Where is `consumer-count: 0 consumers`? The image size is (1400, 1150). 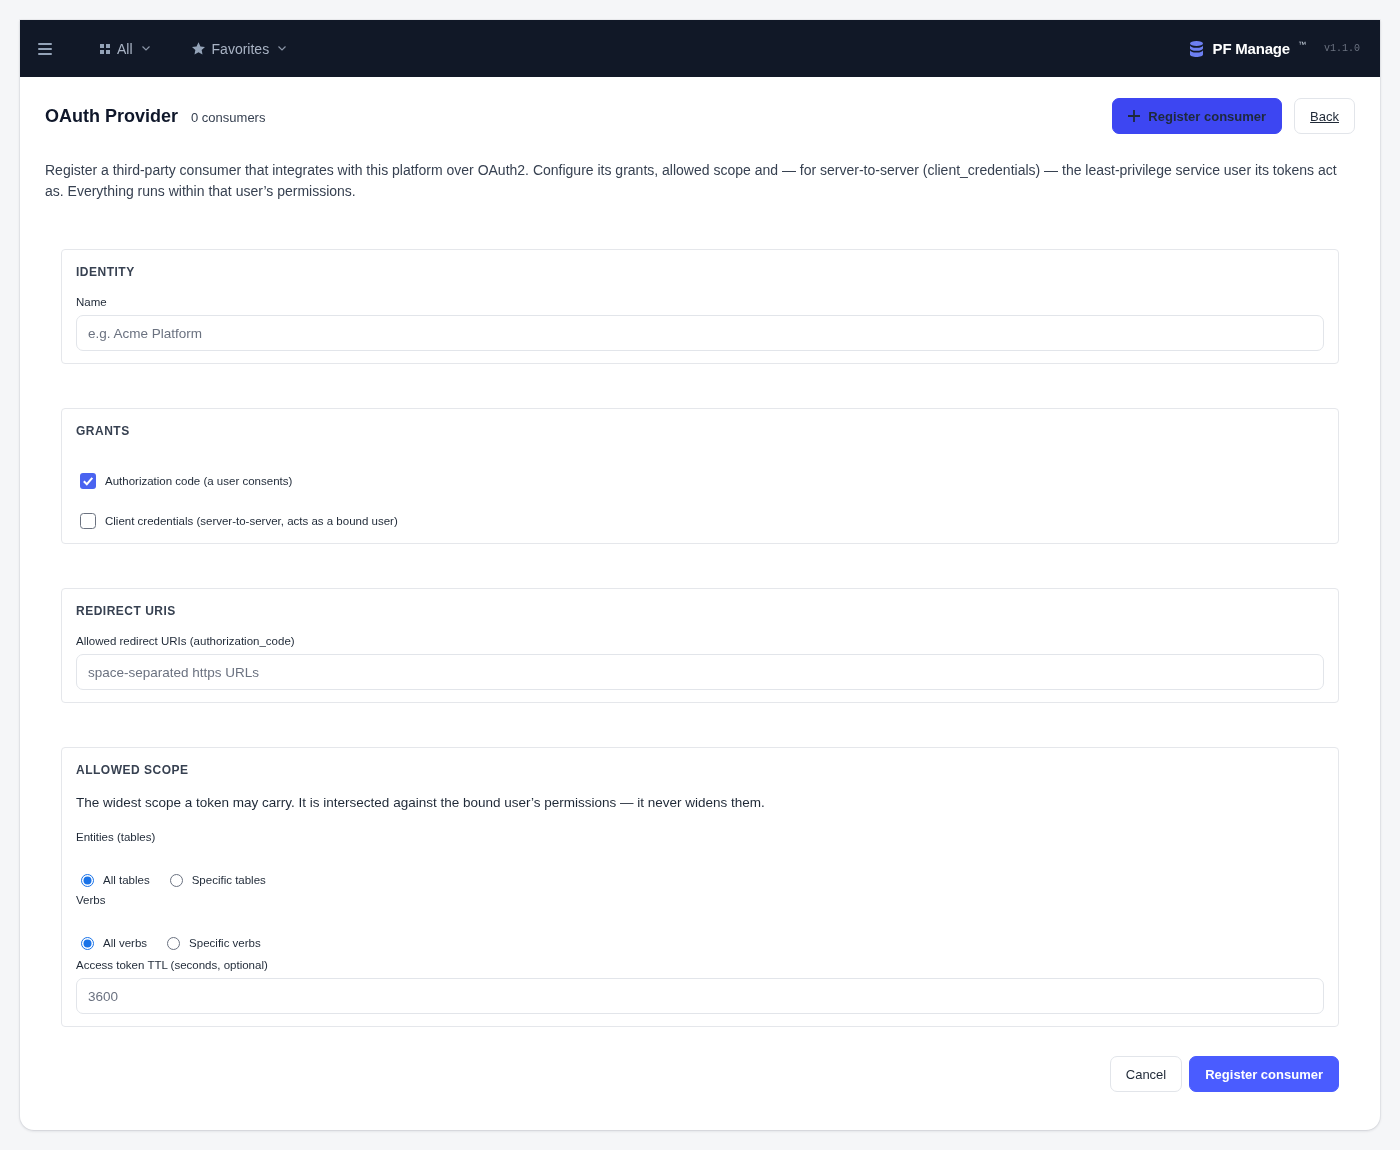 consumer-count: 0 consumers is located at coordinates (228, 117).